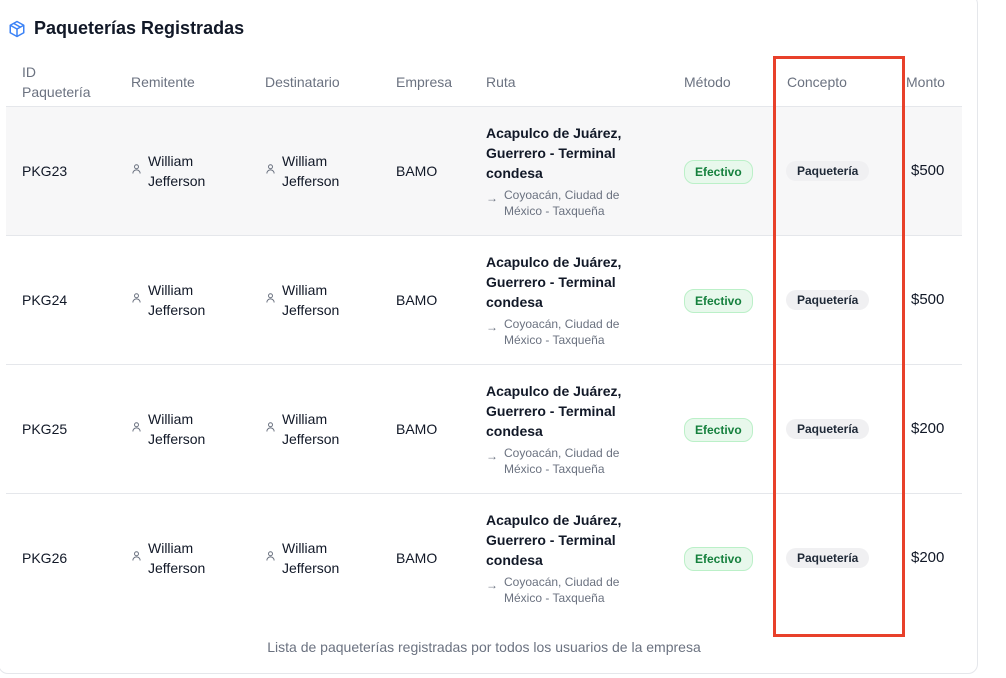 This screenshot has width=1006, height=678. Describe the element at coordinates (925, 82) in the screenshot. I see `column-header-amount: Monto` at that location.